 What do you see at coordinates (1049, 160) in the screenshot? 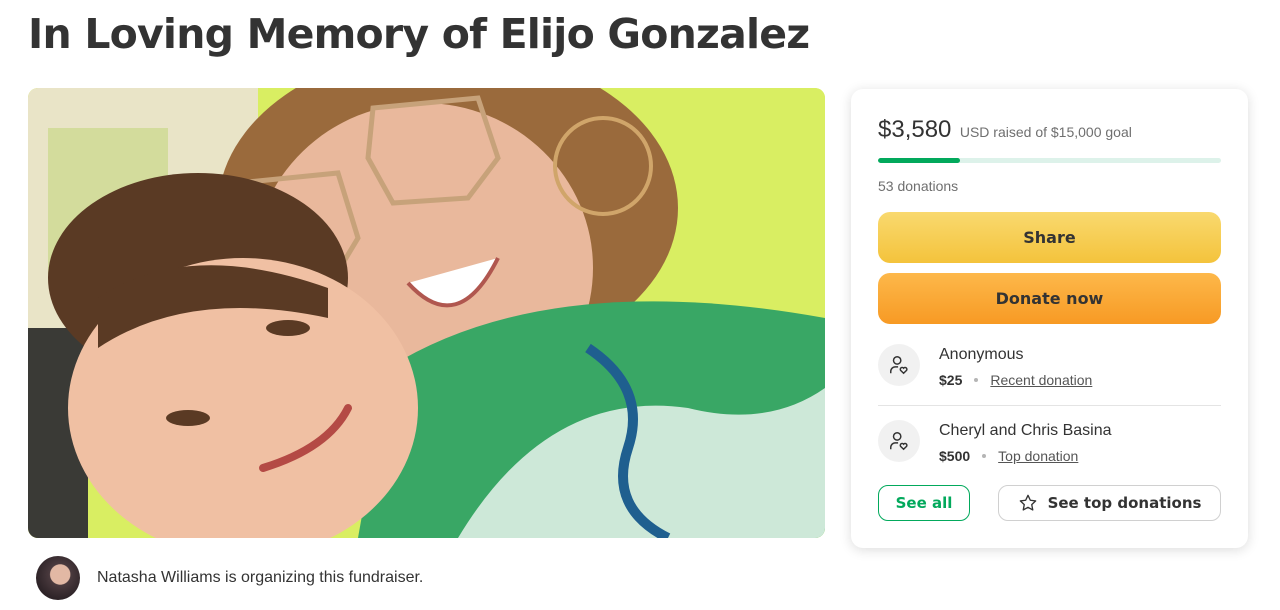
I see `progress-bar` at bounding box center [1049, 160].